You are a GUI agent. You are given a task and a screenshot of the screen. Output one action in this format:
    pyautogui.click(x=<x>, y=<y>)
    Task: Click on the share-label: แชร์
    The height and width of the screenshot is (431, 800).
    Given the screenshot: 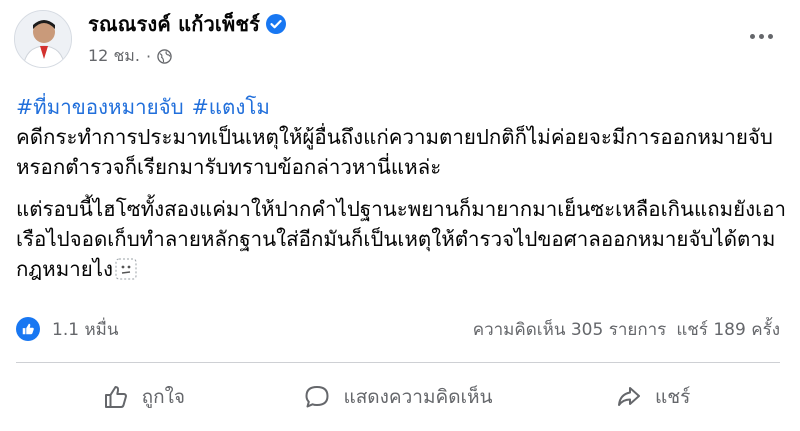 What is the action you would take?
    pyautogui.click(x=673, y=397)
    